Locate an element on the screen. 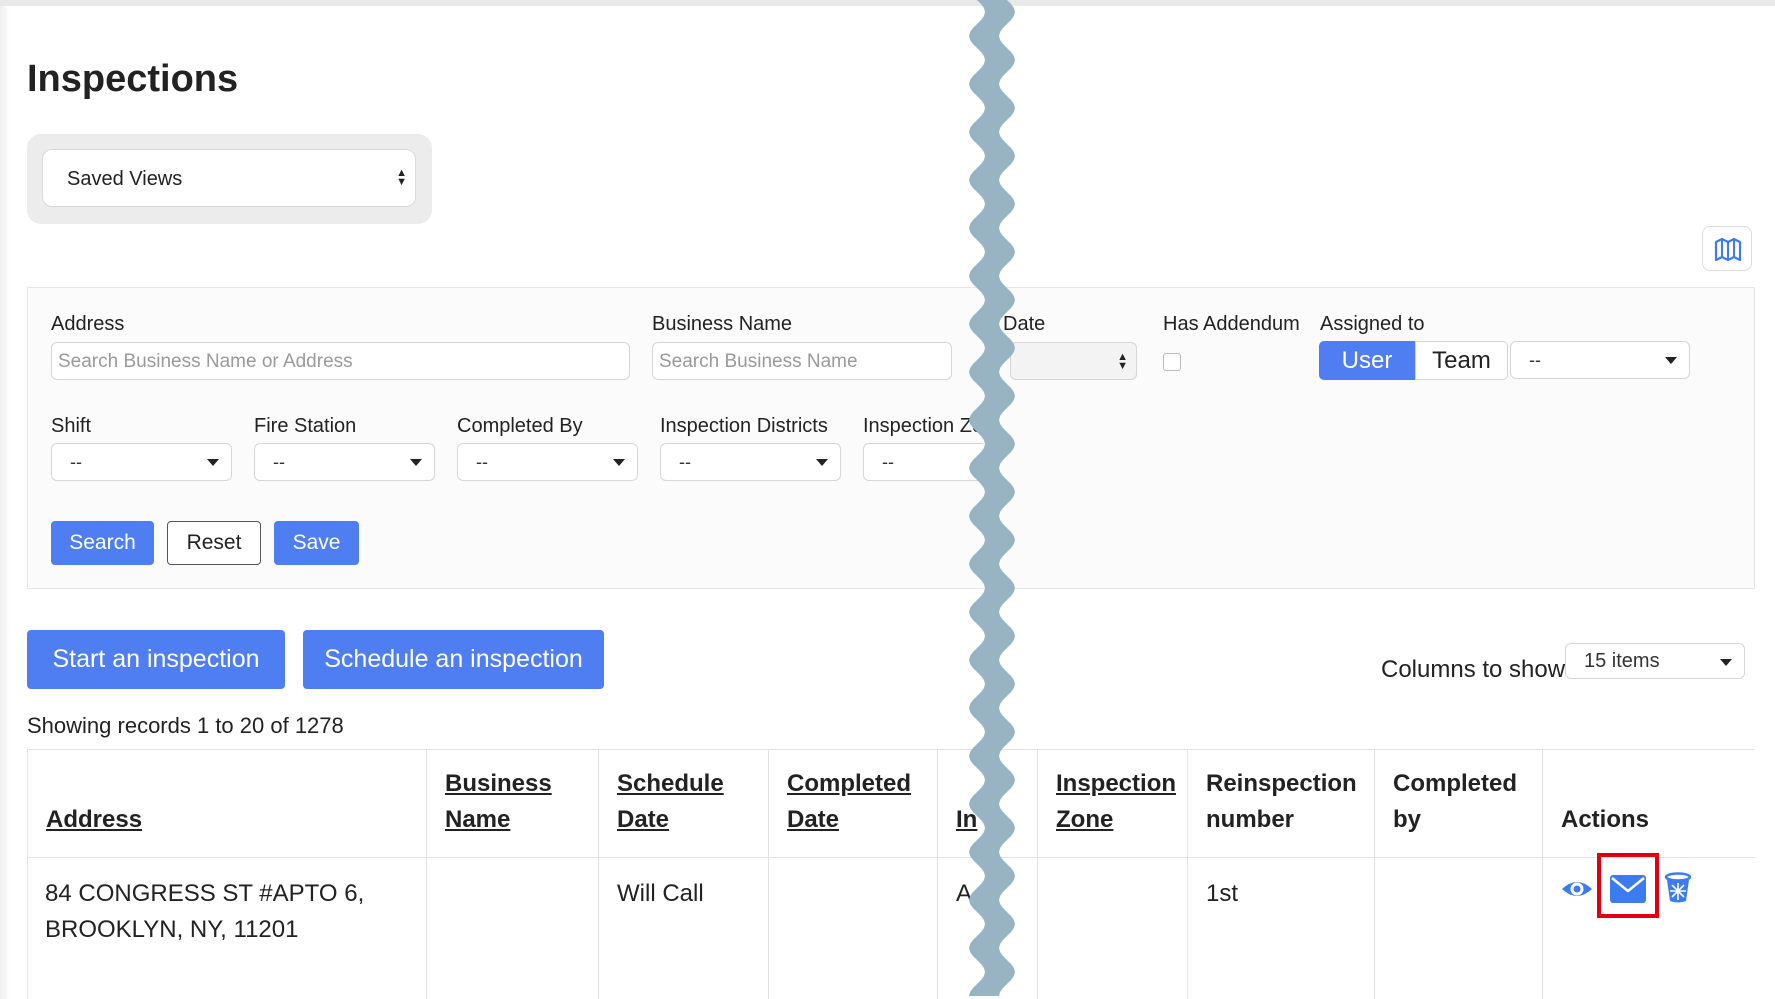 This screenshot has height=999, width=1775. shift-value: -- is located at coordinates (76, 462).